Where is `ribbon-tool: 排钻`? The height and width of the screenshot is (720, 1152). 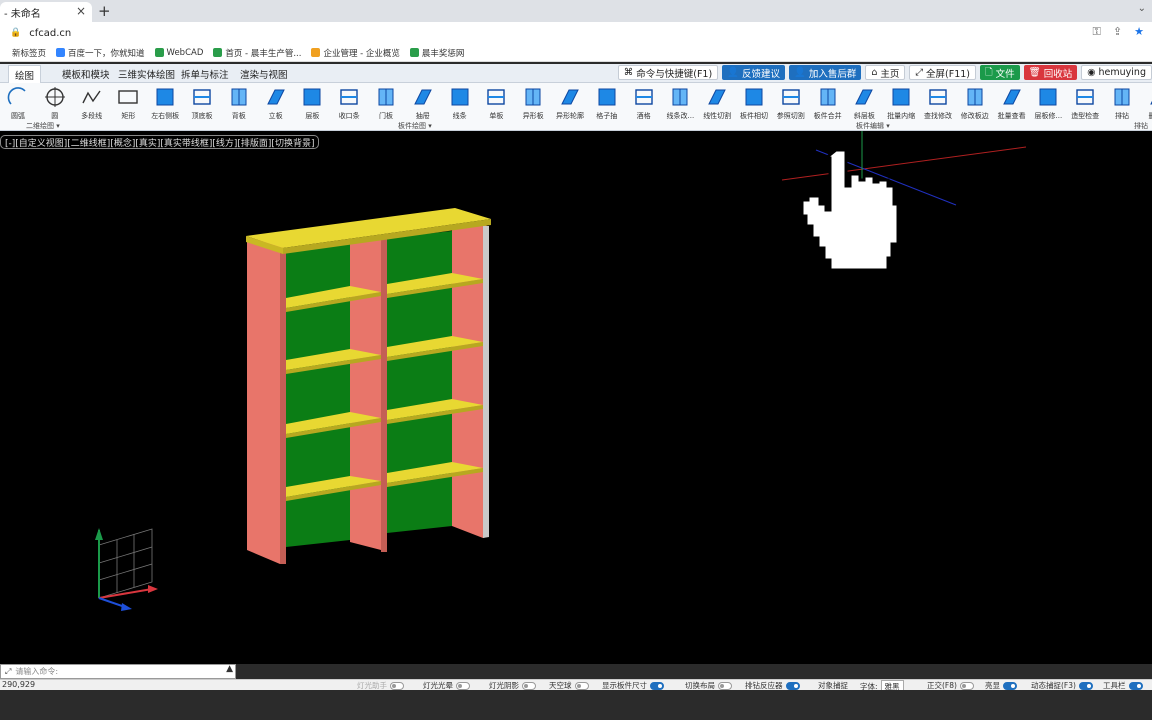
ribbon-tool: 排钻 is located at coordinates (1122, 102).